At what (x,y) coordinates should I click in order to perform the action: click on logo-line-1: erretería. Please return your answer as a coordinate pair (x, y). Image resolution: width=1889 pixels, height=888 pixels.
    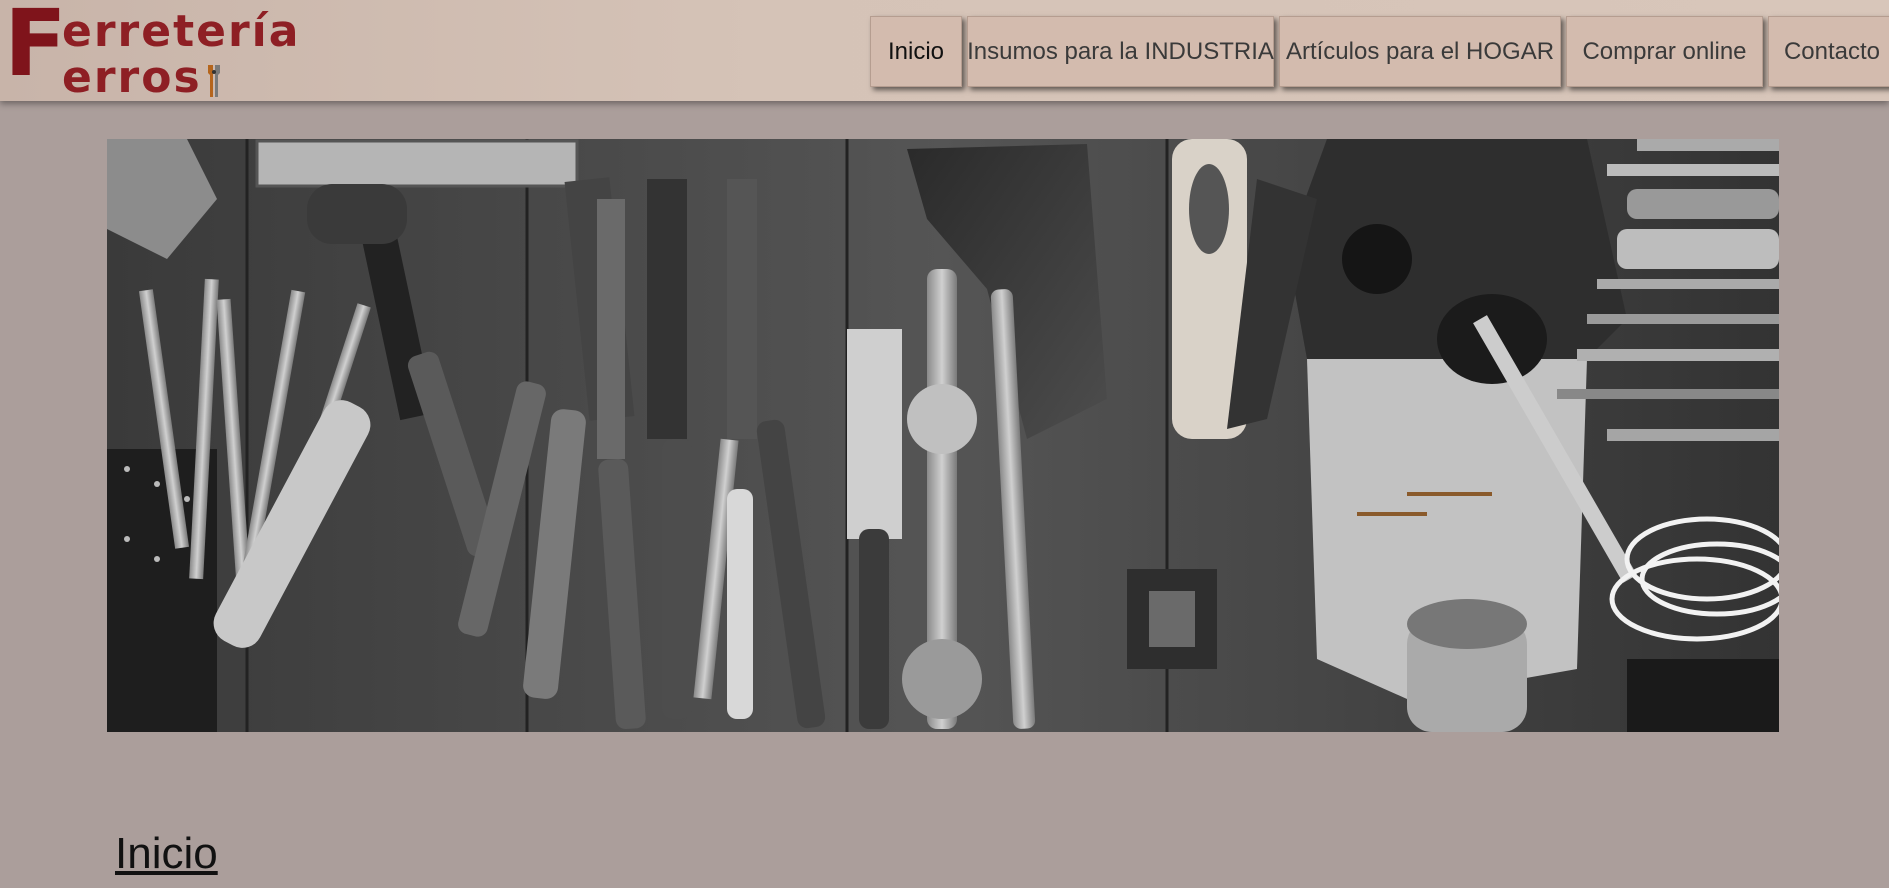
    Looking at the image, I should click on (181, 31).